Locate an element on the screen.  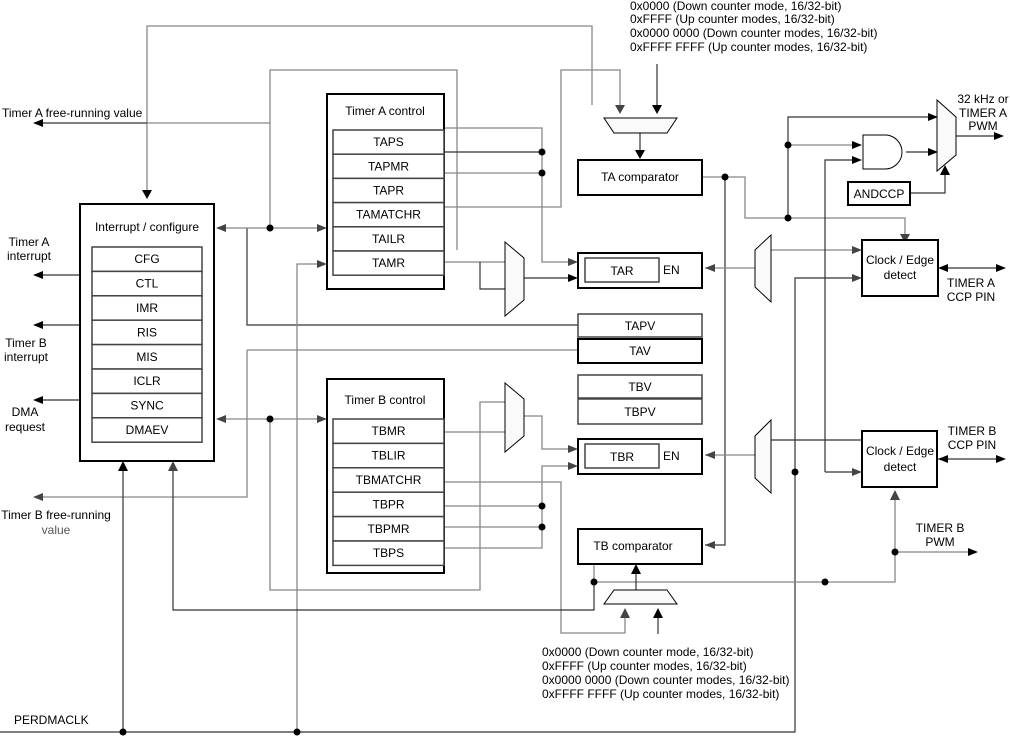
load-value-label: 0x0000 (Down counter mode, 16/32-bit) is located at coordinates (647, 652).